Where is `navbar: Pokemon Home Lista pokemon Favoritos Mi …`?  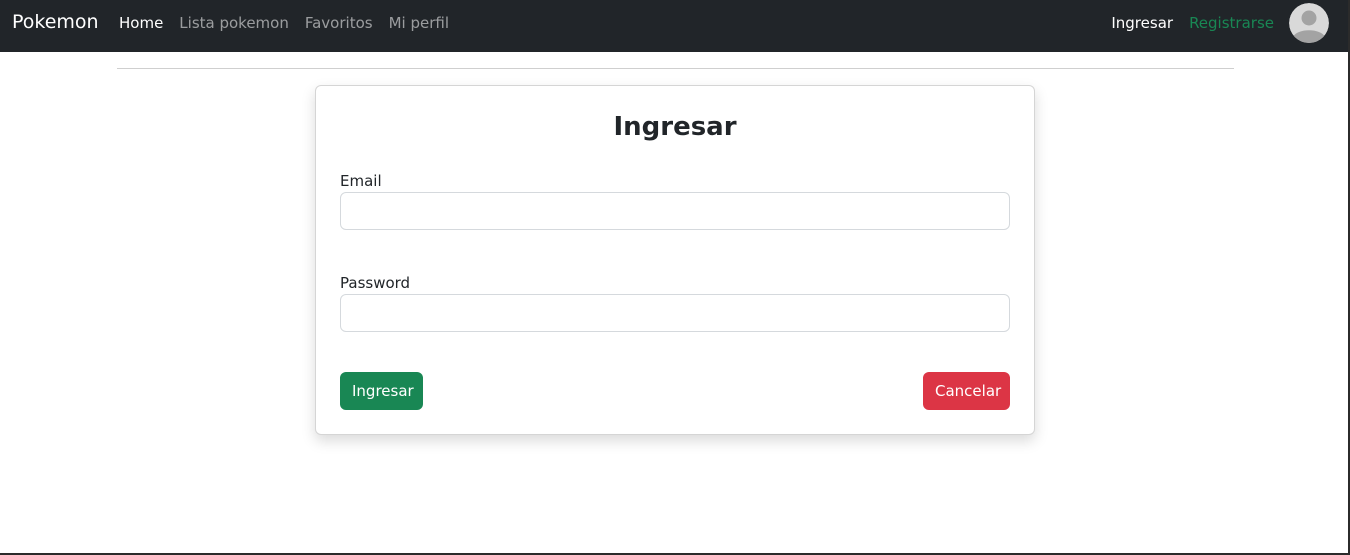 navbar: Pokemon Home Lista pokemon Favoritos Mi … is located at coordinates (674, 26).